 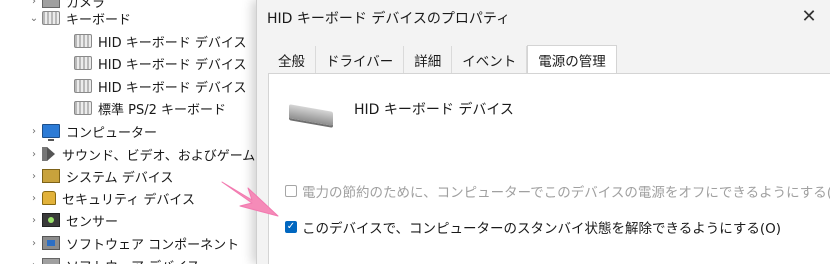 I want to click on tab-driver: ドライバー, so click(x=360, y=59).